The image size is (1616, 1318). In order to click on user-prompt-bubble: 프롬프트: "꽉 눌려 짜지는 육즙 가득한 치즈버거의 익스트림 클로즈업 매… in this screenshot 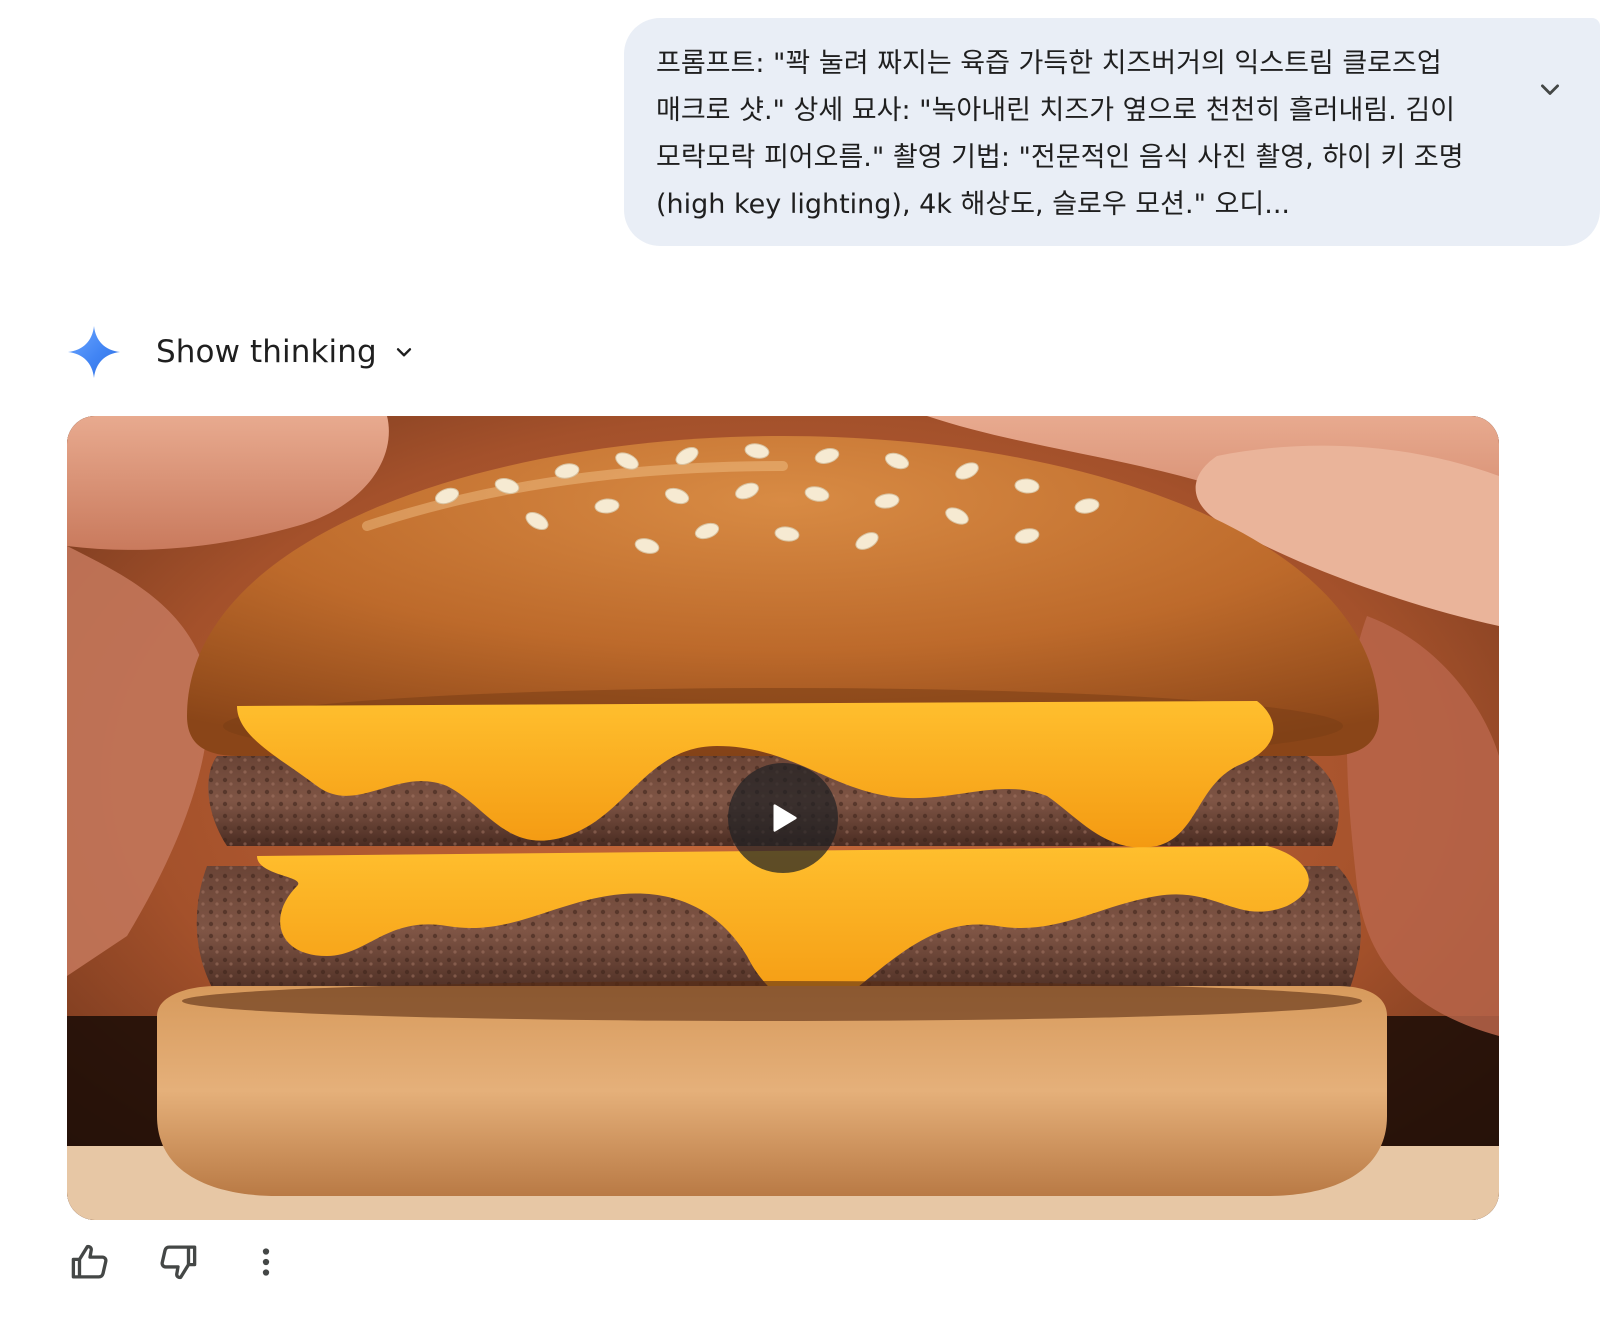, I will do `click(1112, 132)`.